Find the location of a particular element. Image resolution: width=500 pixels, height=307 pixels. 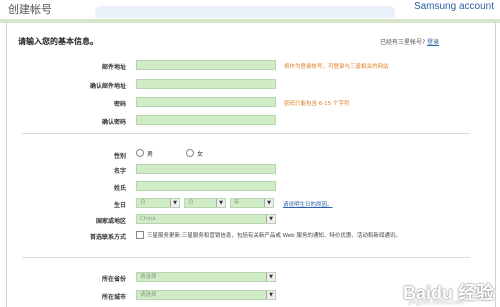

birthday-reason-link: 请说明生日的原因。 is located at coordinates (308, 204).